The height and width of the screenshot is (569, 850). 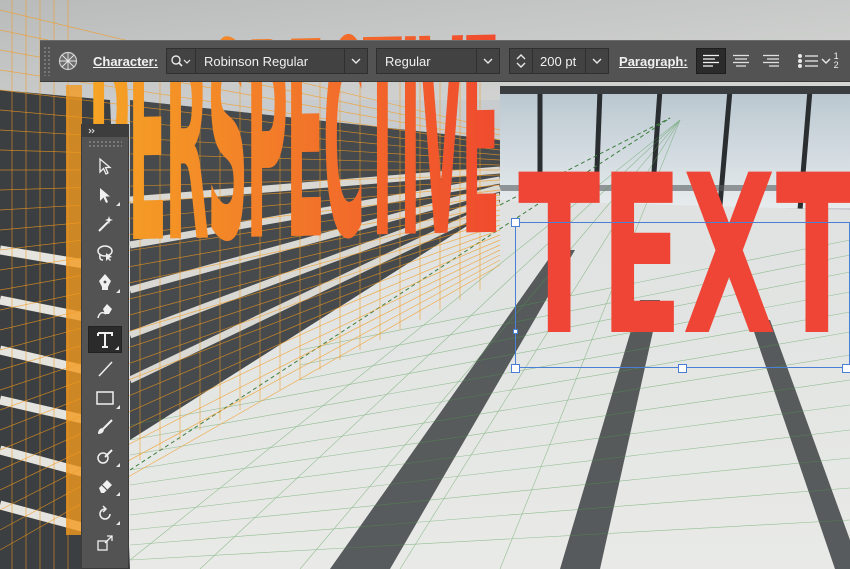 I want to click on character-label: Character:, so click(x=125, y=61).